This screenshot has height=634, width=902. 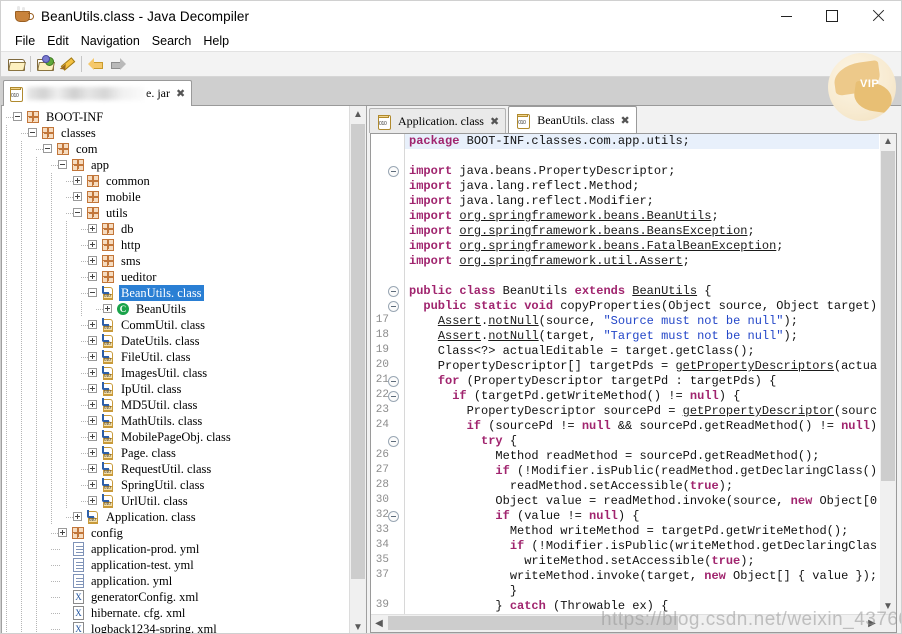 I want to click on tree-item: 010 UrlUtil. class, so click(x=176, y=501).